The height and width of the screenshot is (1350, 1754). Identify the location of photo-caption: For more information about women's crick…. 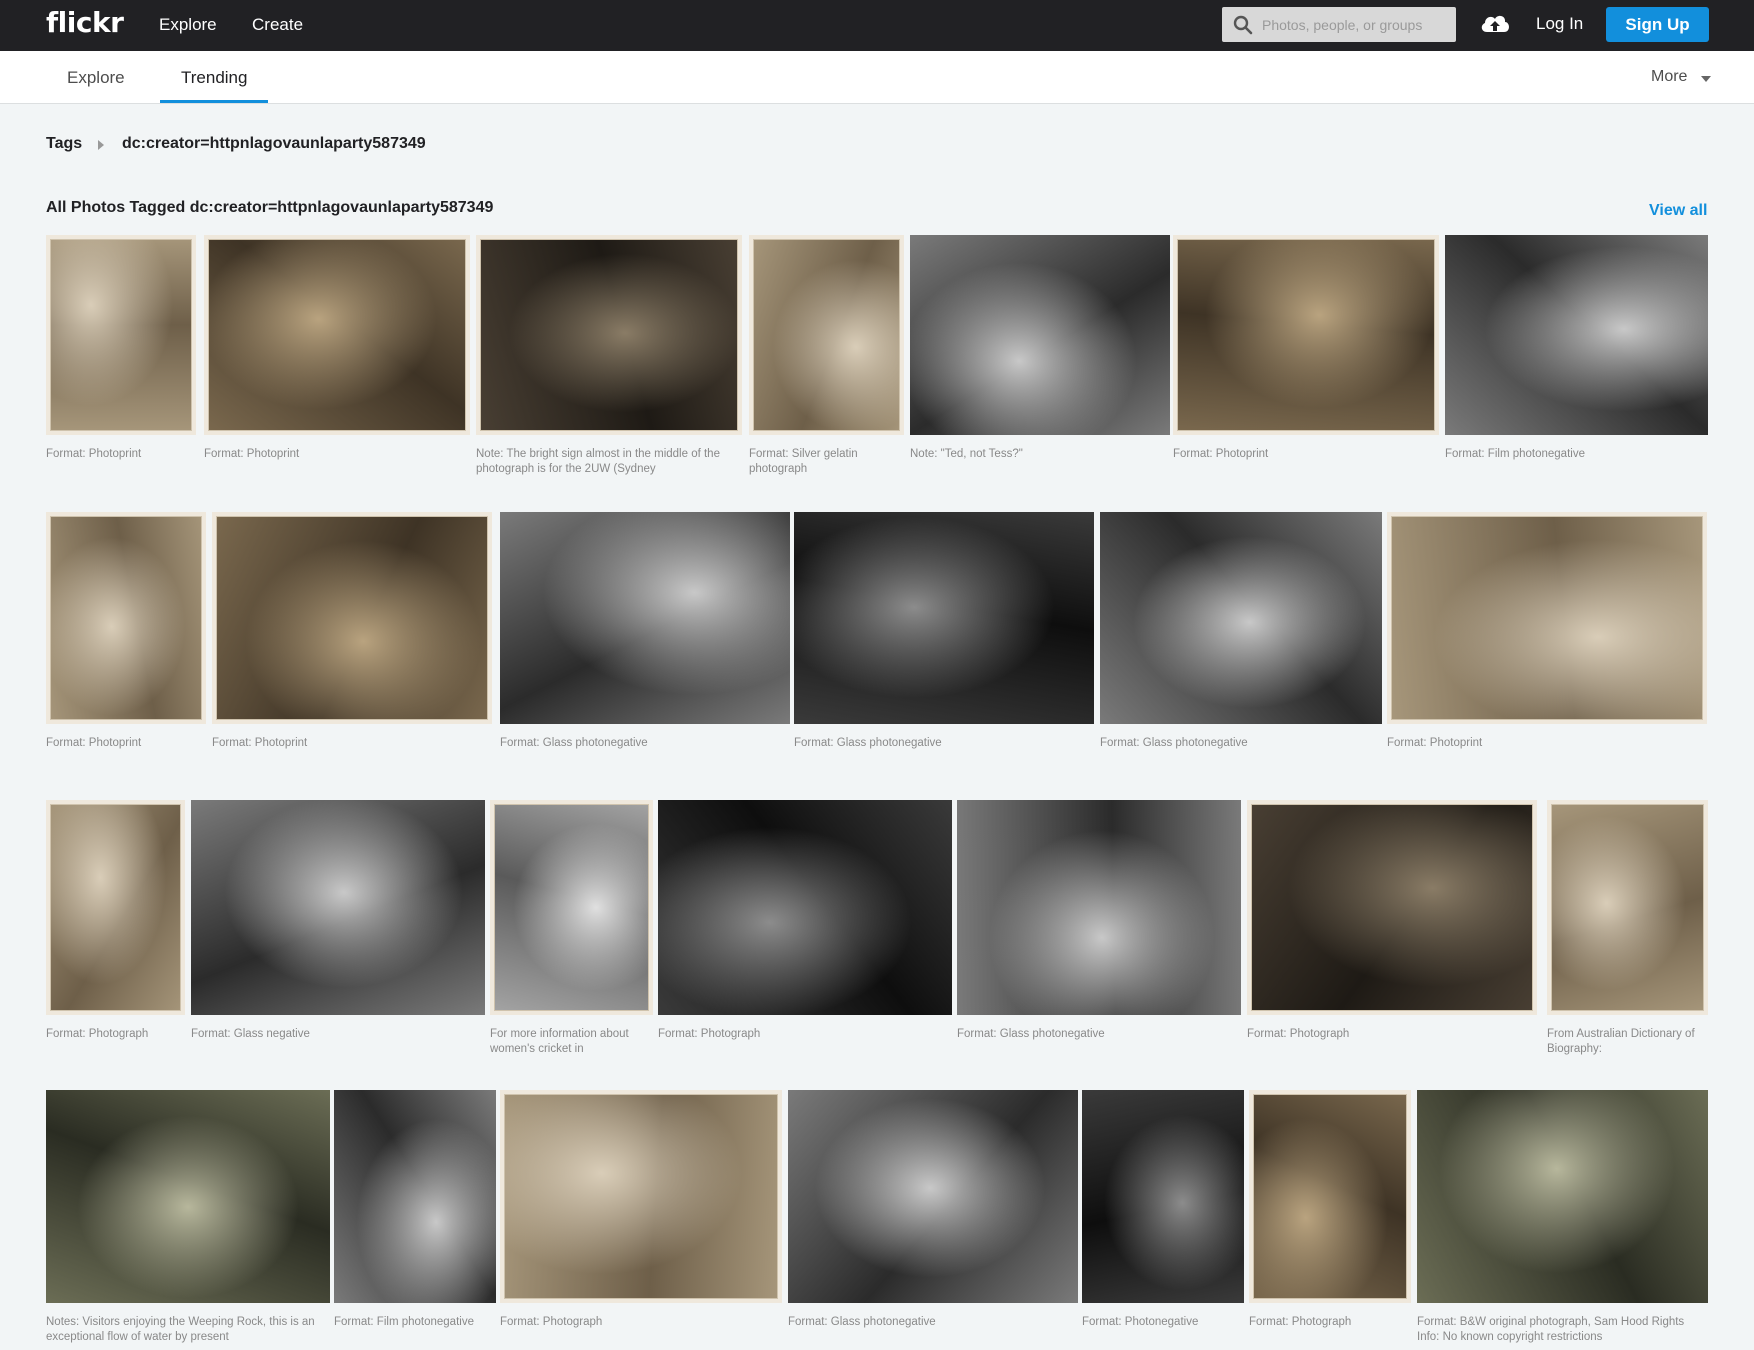
(559, 1041).